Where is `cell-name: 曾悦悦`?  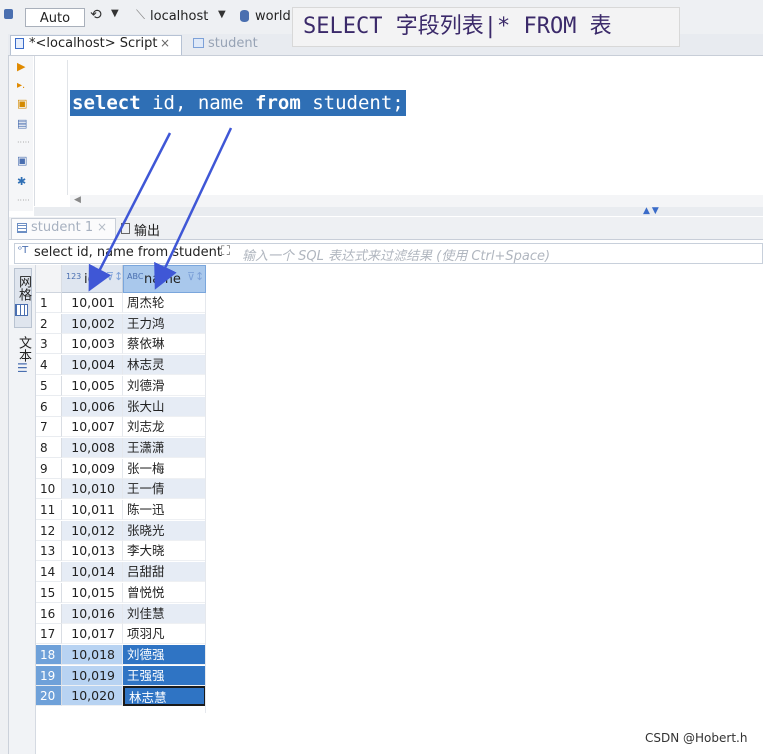
cell-name: 曾悦悦 is located at coordinates (164, 593).